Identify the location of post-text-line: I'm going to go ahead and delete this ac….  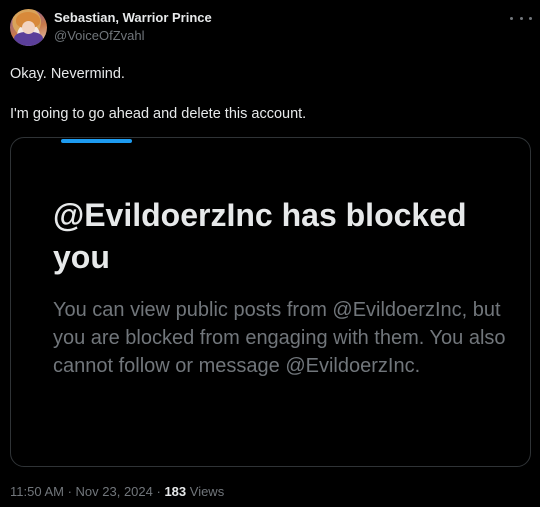
(158, 114).